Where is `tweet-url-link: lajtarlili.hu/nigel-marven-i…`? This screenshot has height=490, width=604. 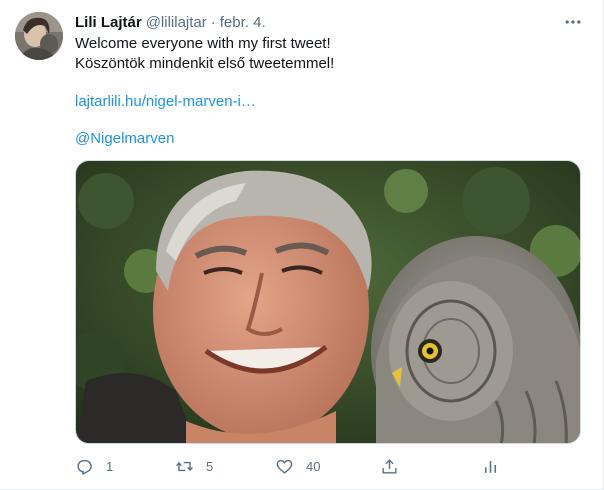 tweet-url-link: lajtarlili.hu/nigel-marven-i… is located at coordinates (165, 102).